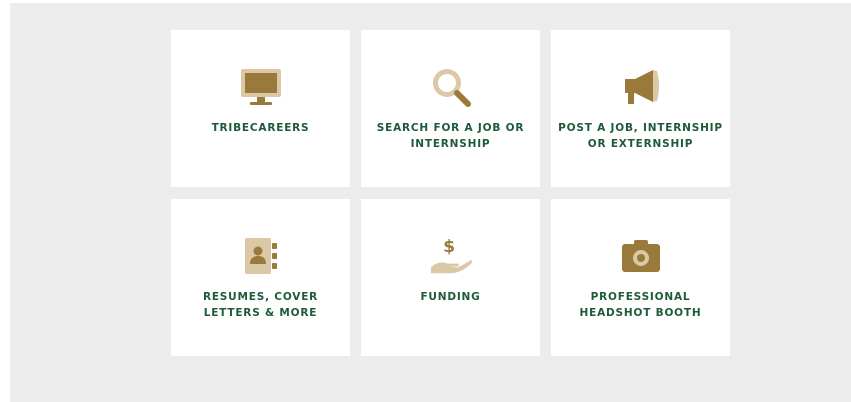 The width and height of the screenshot is (851, 402). I want to click on megaphone-icon, so click(641, 87).